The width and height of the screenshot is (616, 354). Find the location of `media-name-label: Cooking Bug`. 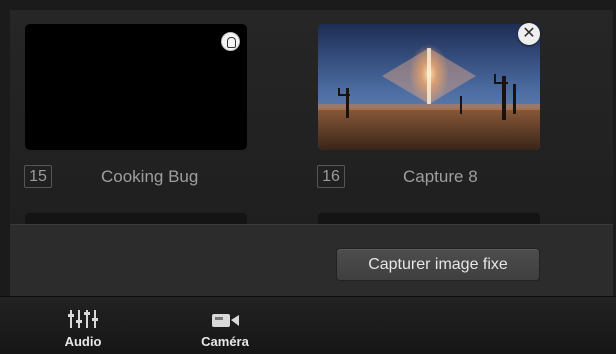

media-name-label: Cooking Bug is located at coordinates (150, 176).